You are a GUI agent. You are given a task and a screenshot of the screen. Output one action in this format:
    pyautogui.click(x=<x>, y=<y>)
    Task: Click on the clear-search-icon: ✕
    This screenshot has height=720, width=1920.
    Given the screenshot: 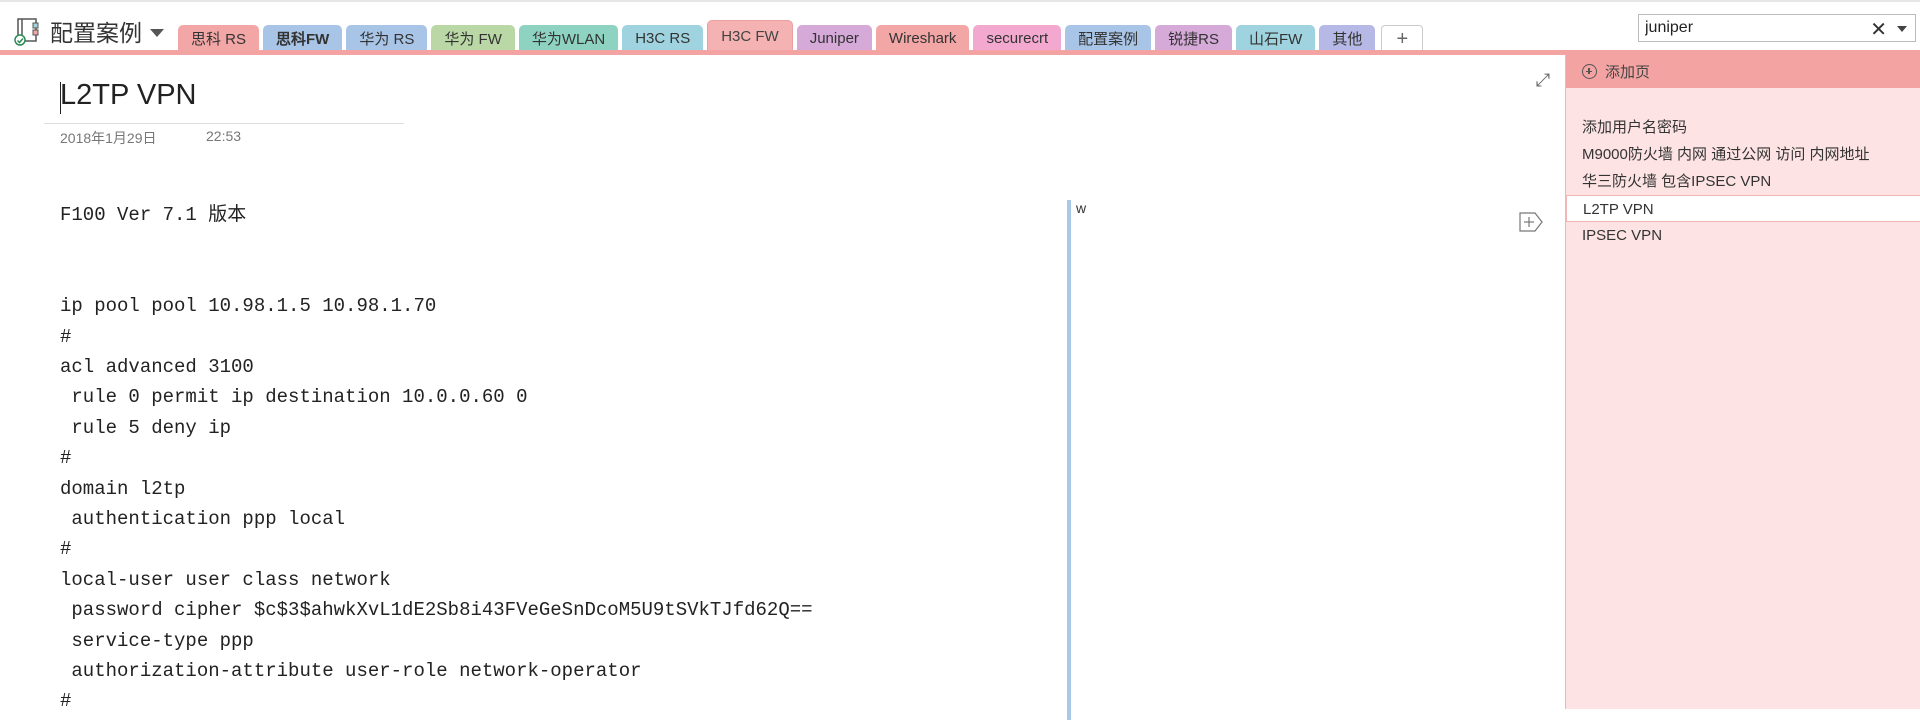 What is the action you would take?
    pyautogui.click(x=1878, y=29)
    